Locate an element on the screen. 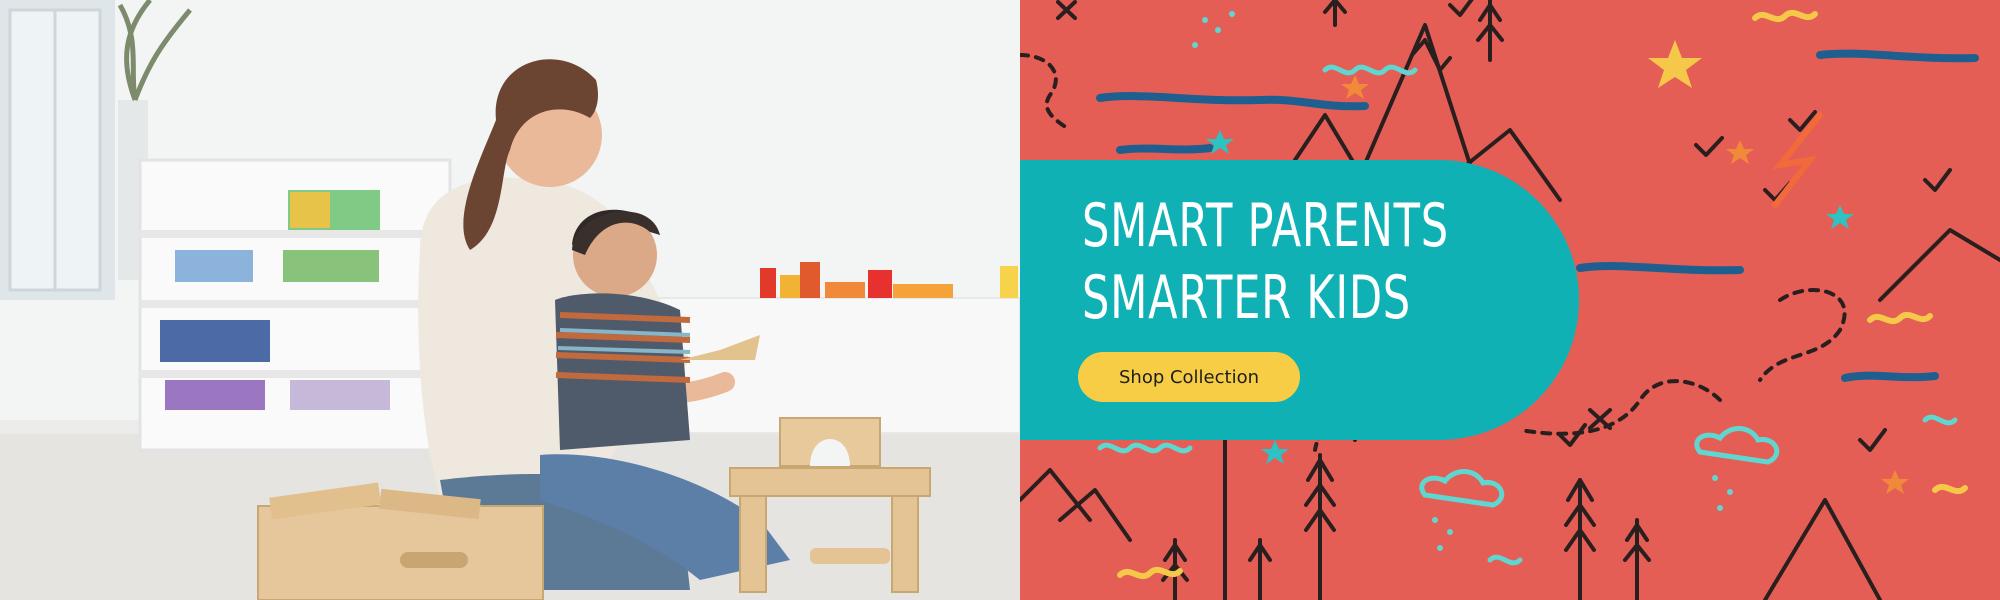 This screenshot has width=2000, height=600. hero-headline: Smart Parents Smarter Kids is located at coordinates (1330, 262).